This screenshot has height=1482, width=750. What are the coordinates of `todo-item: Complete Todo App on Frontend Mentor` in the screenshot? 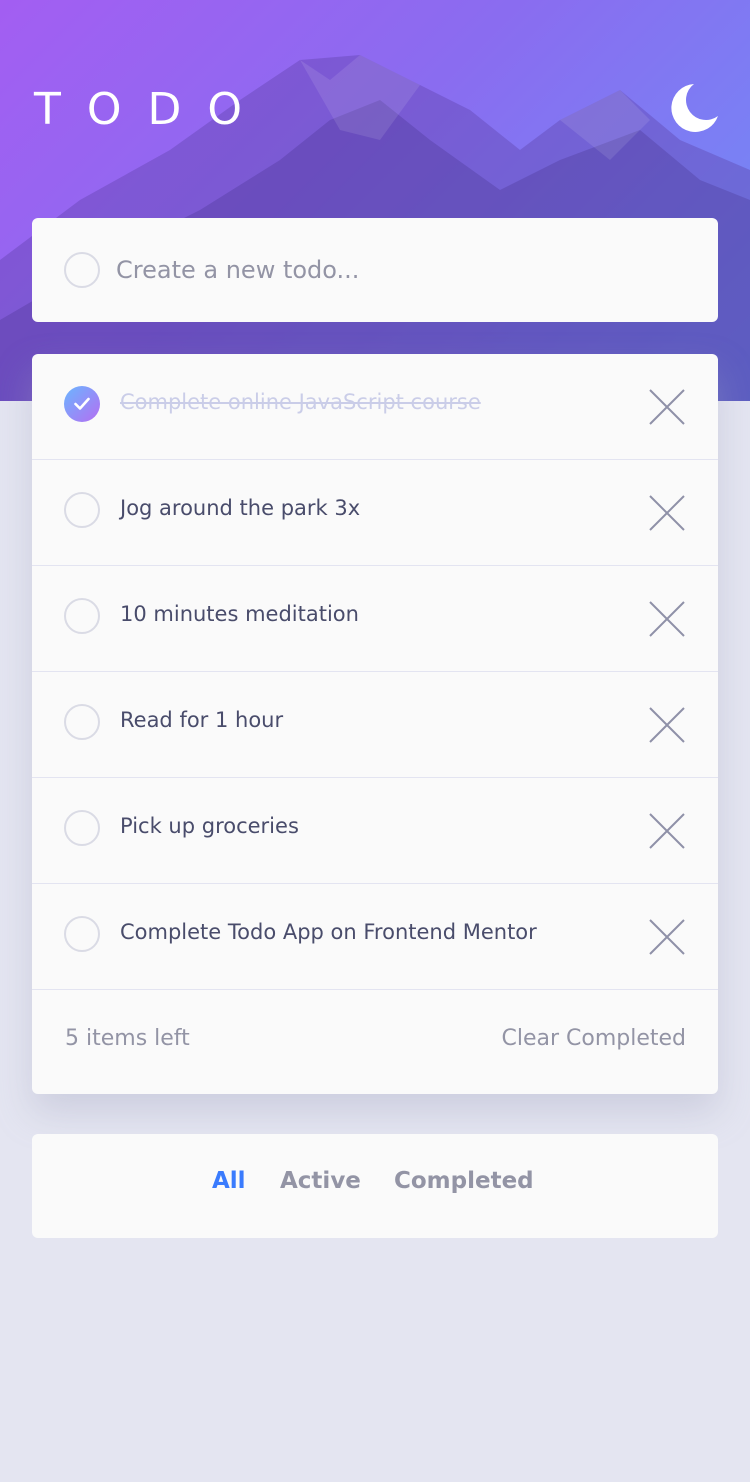 It's located at (375, 937).